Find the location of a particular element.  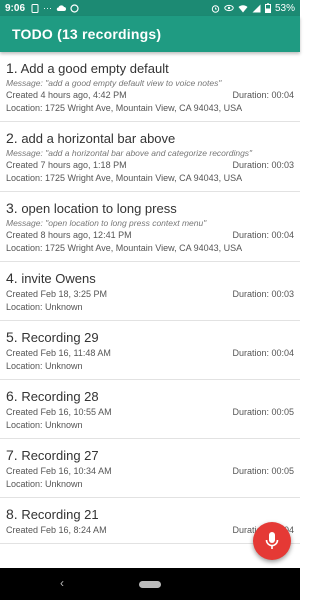

status-time: 9:06 is located at coordinates (15, 8).